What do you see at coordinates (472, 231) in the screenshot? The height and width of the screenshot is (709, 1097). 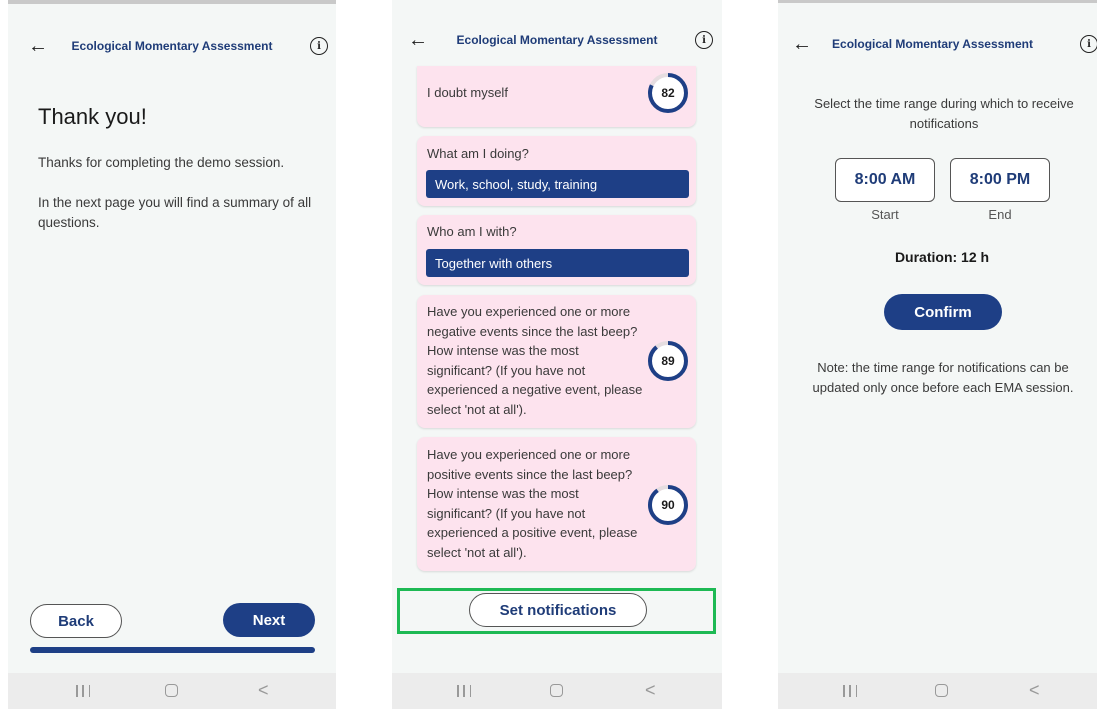 I see `card-question: Who am I with?` at bounding box center [472, 231].